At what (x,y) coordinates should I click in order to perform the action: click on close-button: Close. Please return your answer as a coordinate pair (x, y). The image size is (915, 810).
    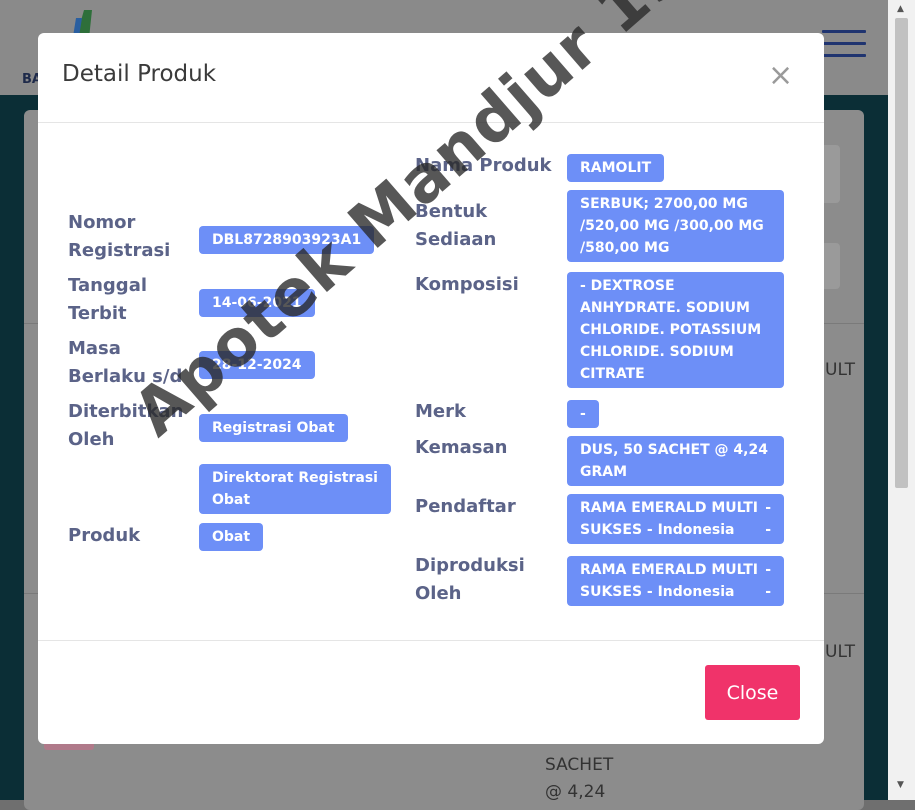
    Looking at the image, I should click on (752, 692).